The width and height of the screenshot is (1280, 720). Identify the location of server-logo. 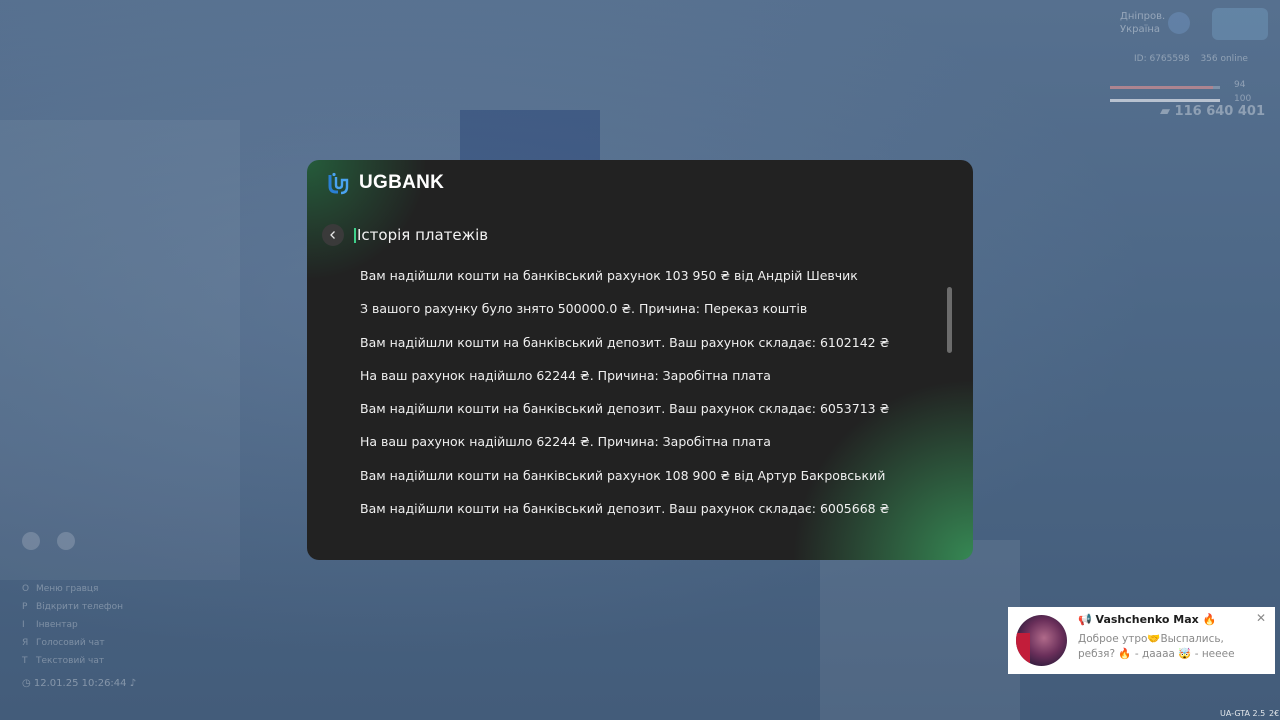
(1240, 24).